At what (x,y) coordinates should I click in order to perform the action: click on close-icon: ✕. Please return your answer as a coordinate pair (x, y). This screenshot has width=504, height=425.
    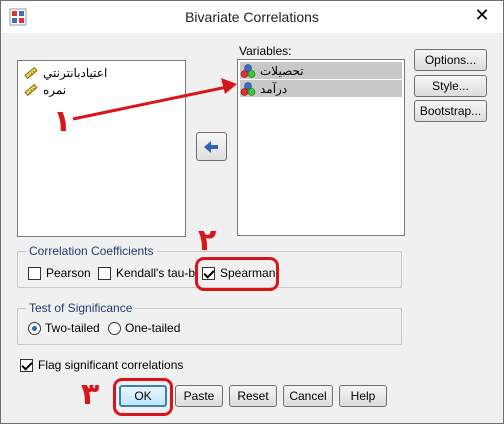
    Looking at the image, I should click on (482, 15).